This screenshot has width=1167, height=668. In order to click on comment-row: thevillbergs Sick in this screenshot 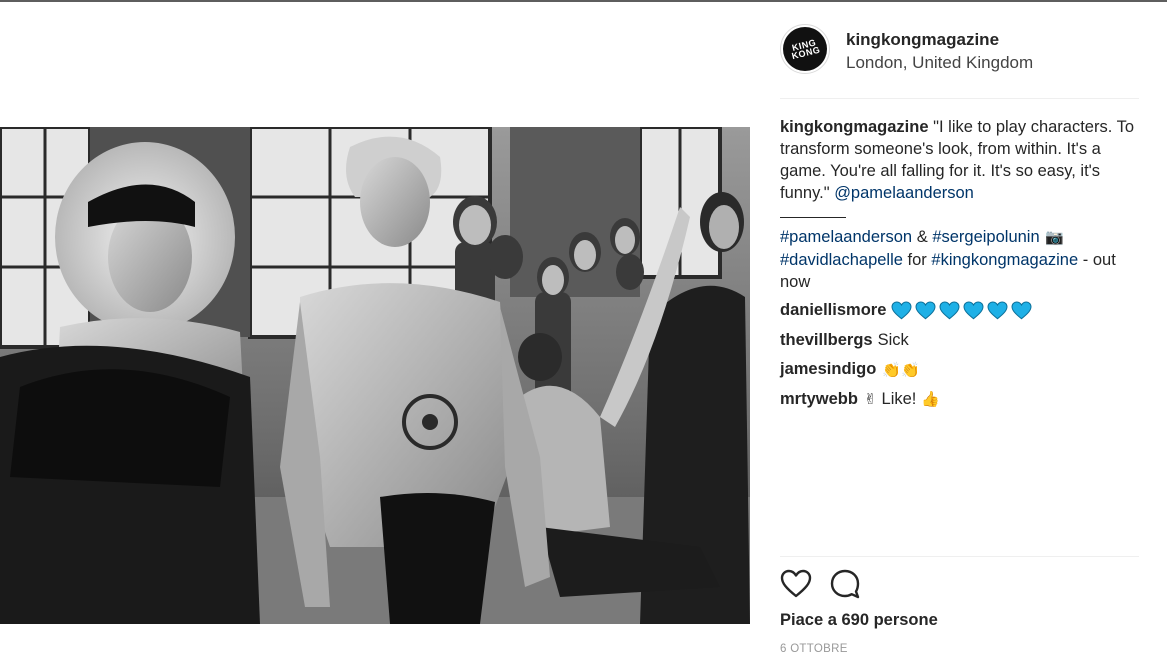, I will do `click(958, 341)`.